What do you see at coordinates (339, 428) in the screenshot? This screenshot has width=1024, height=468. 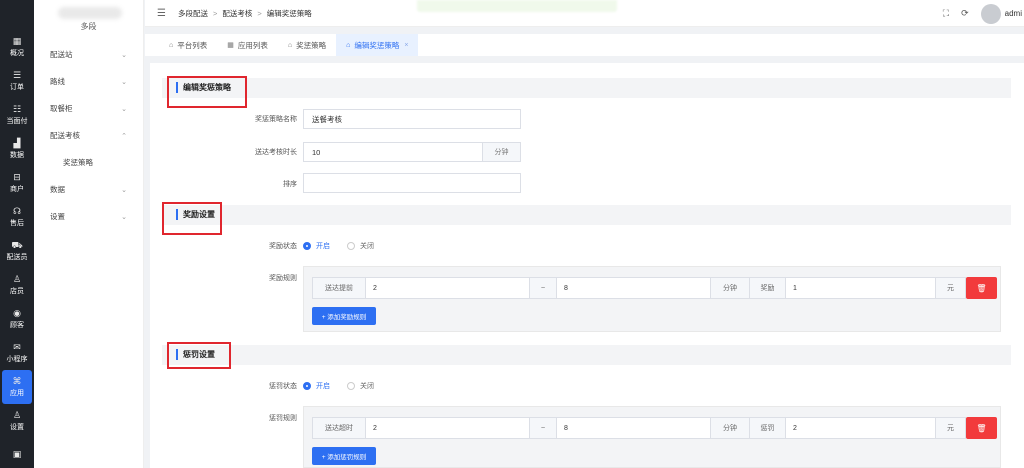 I see `penalty-rule-prefix: 送达超时` at bounding box center [339, 428].